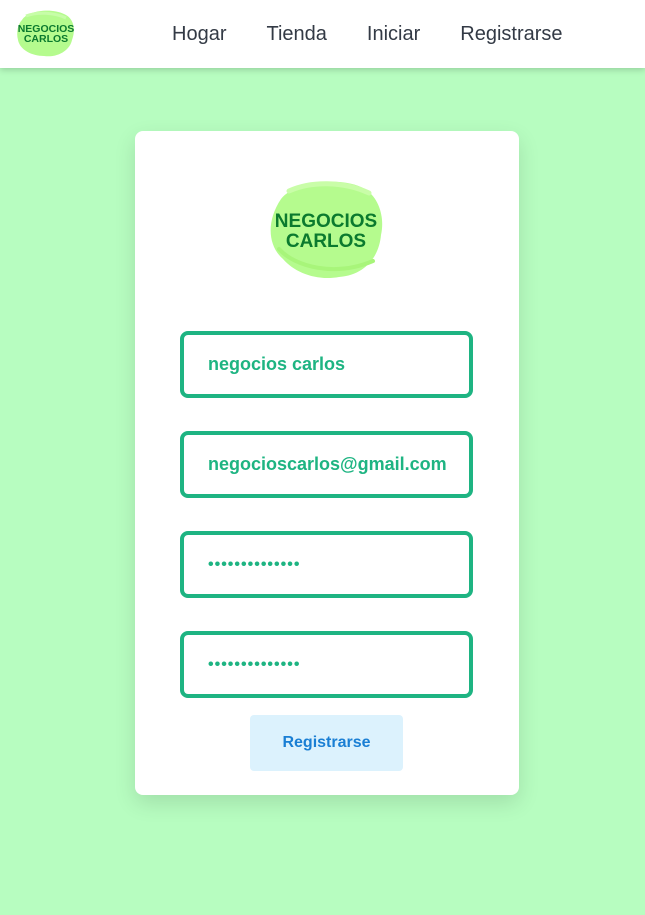  What do you see at coordinates (46, 39) in the screenshot?
I see `brand-logo-line2: CARLOS` at bounding box center [46, 39].